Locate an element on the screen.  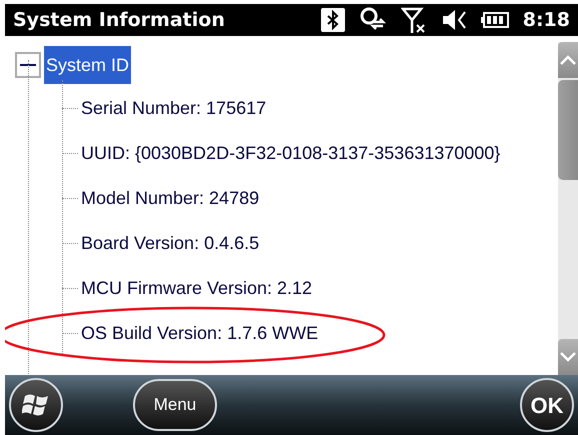
menu-button: Menu is located at coordinates (175, 405).